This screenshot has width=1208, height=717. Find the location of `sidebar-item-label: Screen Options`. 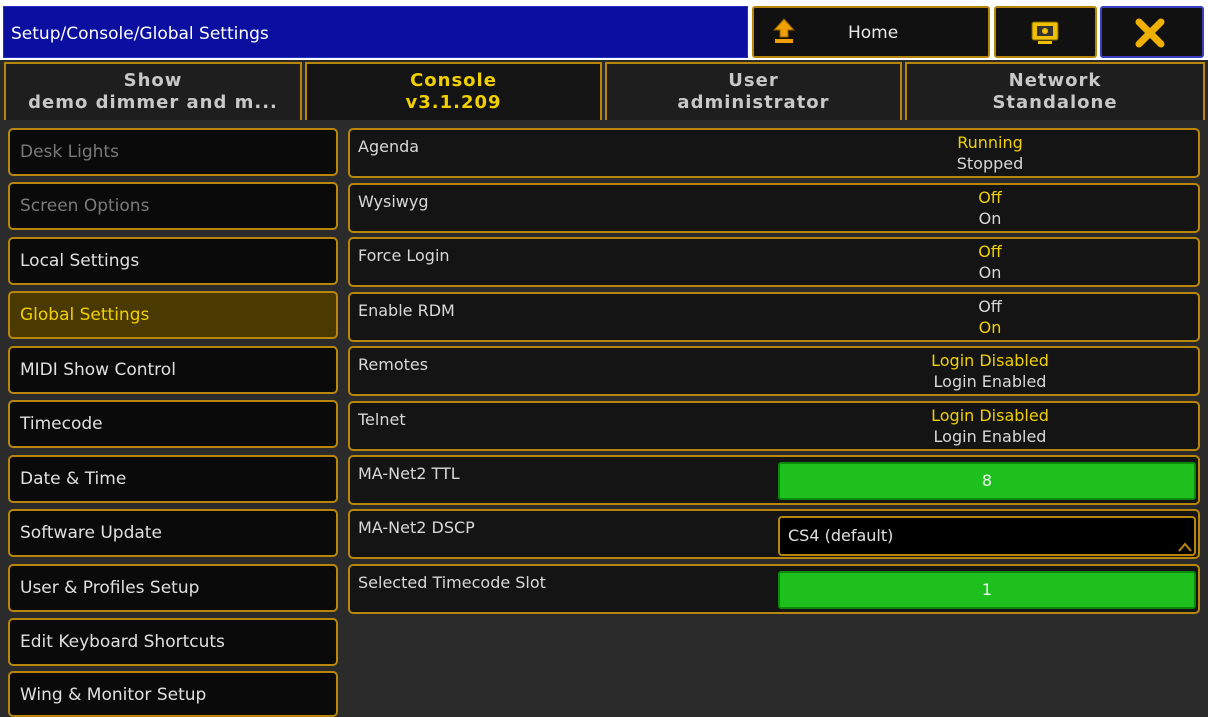

sidebar-item-label: Screen Options is located at coordinates (85, 206).